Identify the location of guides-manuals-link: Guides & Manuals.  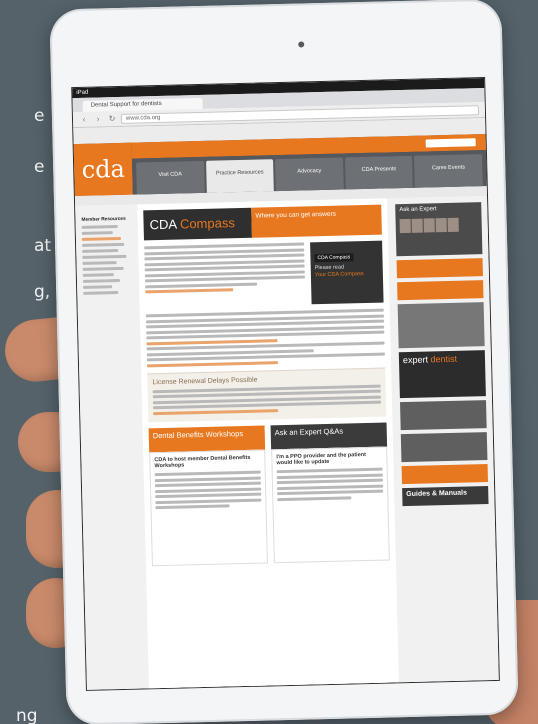
(445, 496).